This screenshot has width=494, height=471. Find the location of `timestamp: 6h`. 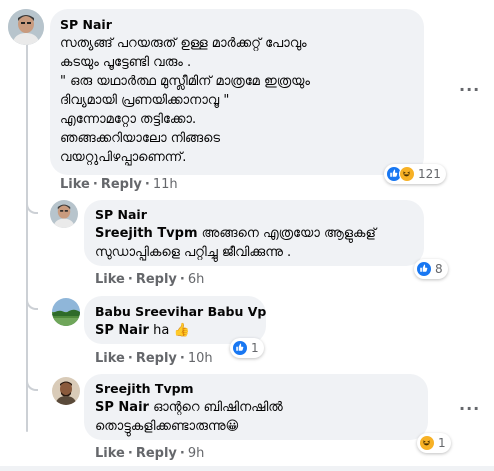

timestamp: 6h is located at coordinates (196, 279).